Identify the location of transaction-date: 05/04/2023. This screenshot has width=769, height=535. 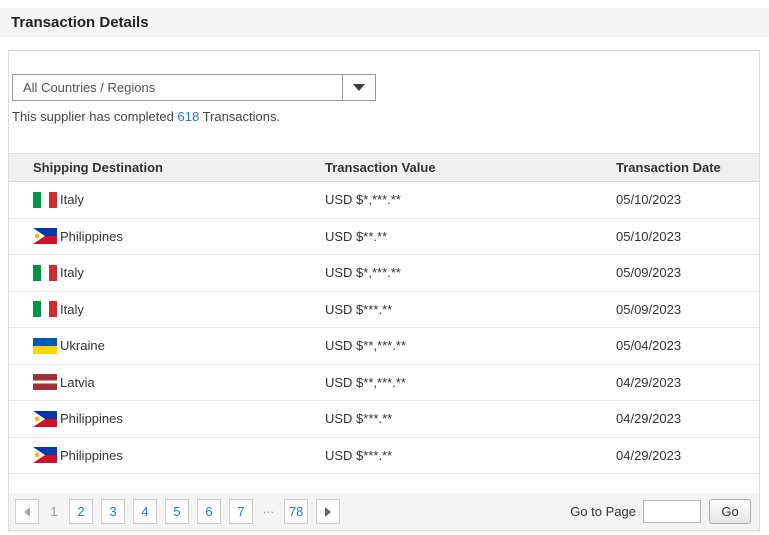
(649, 346).